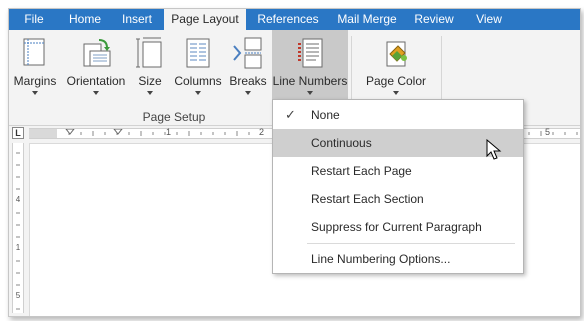 This screenshot has height=321, width=584. What do you see at coordinates (34, 52) in the screenshot?
I see `margins-icon` at bounding box center [34, 52].